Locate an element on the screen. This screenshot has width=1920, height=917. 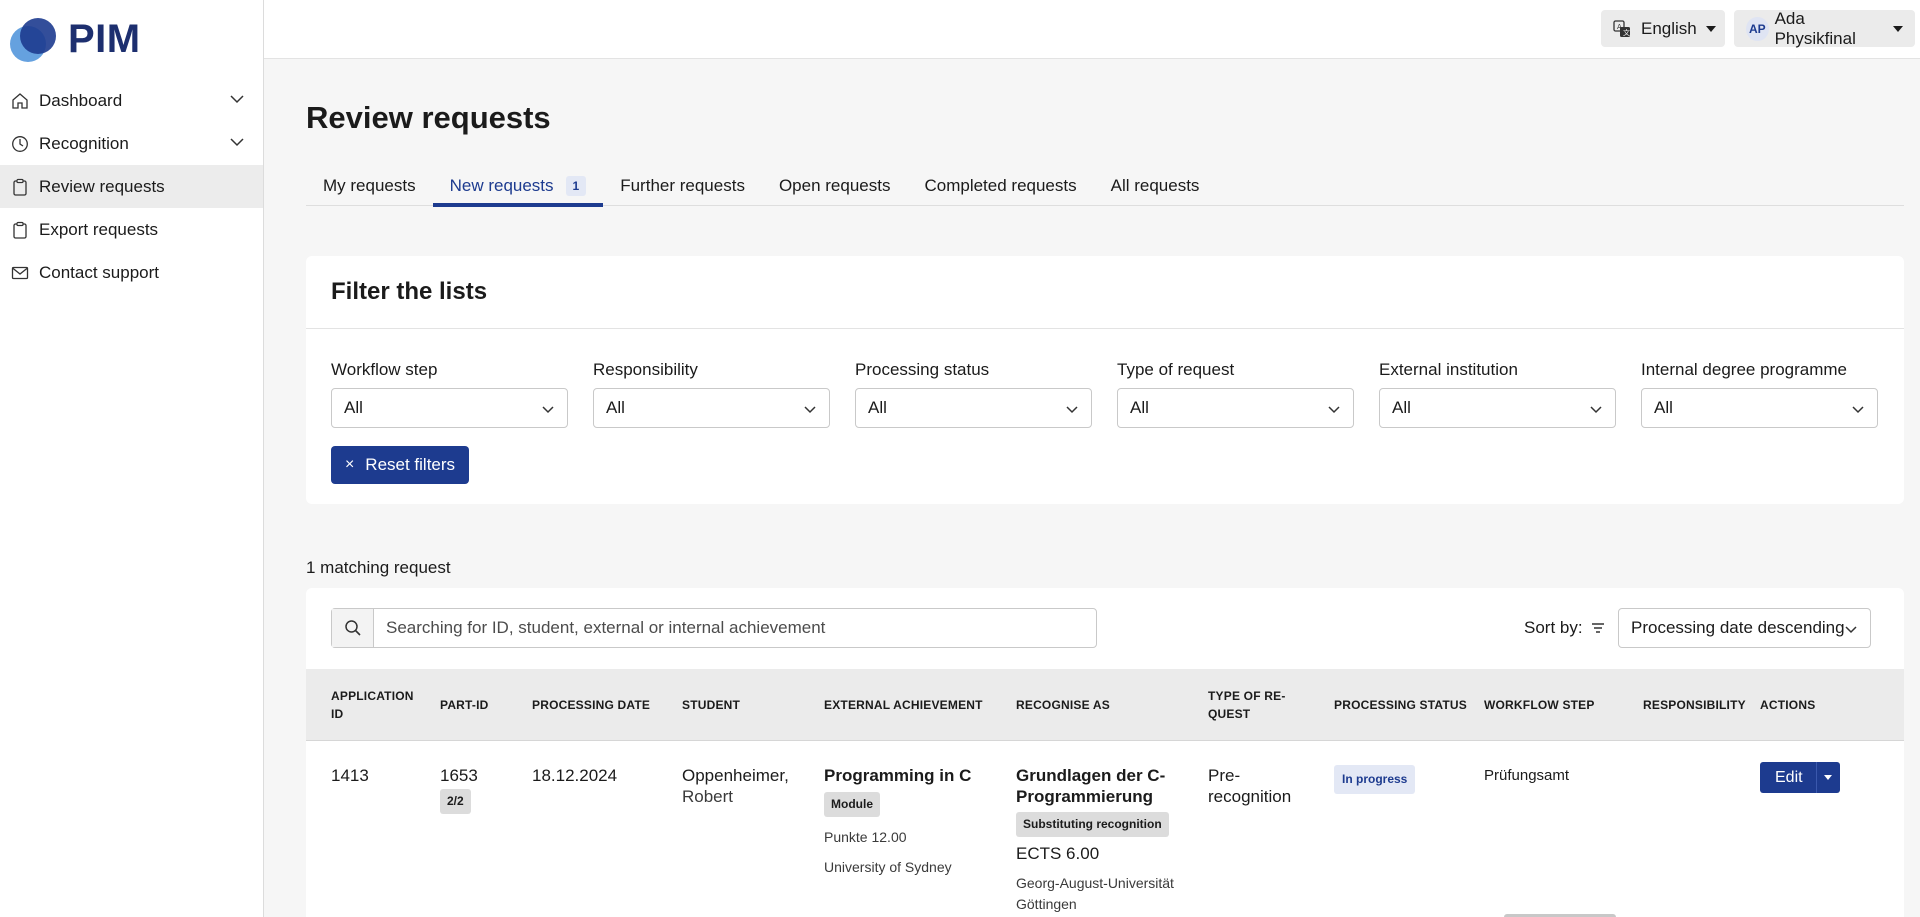
top-bar: A文 English AP Ada Physikfinal is located at coordinates (1092, 29).